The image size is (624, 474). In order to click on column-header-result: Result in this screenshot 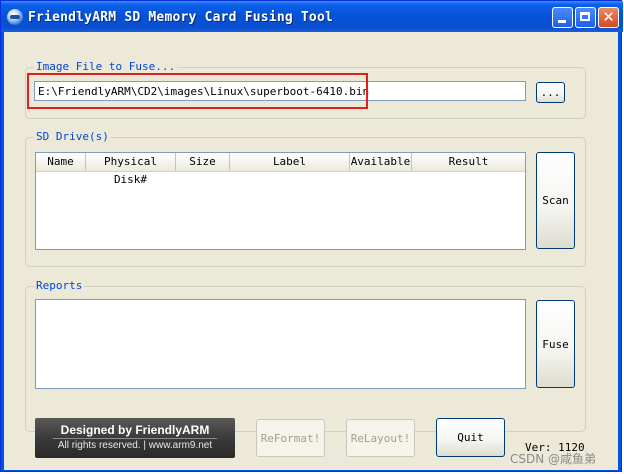, I will do `click(468, 162)`.